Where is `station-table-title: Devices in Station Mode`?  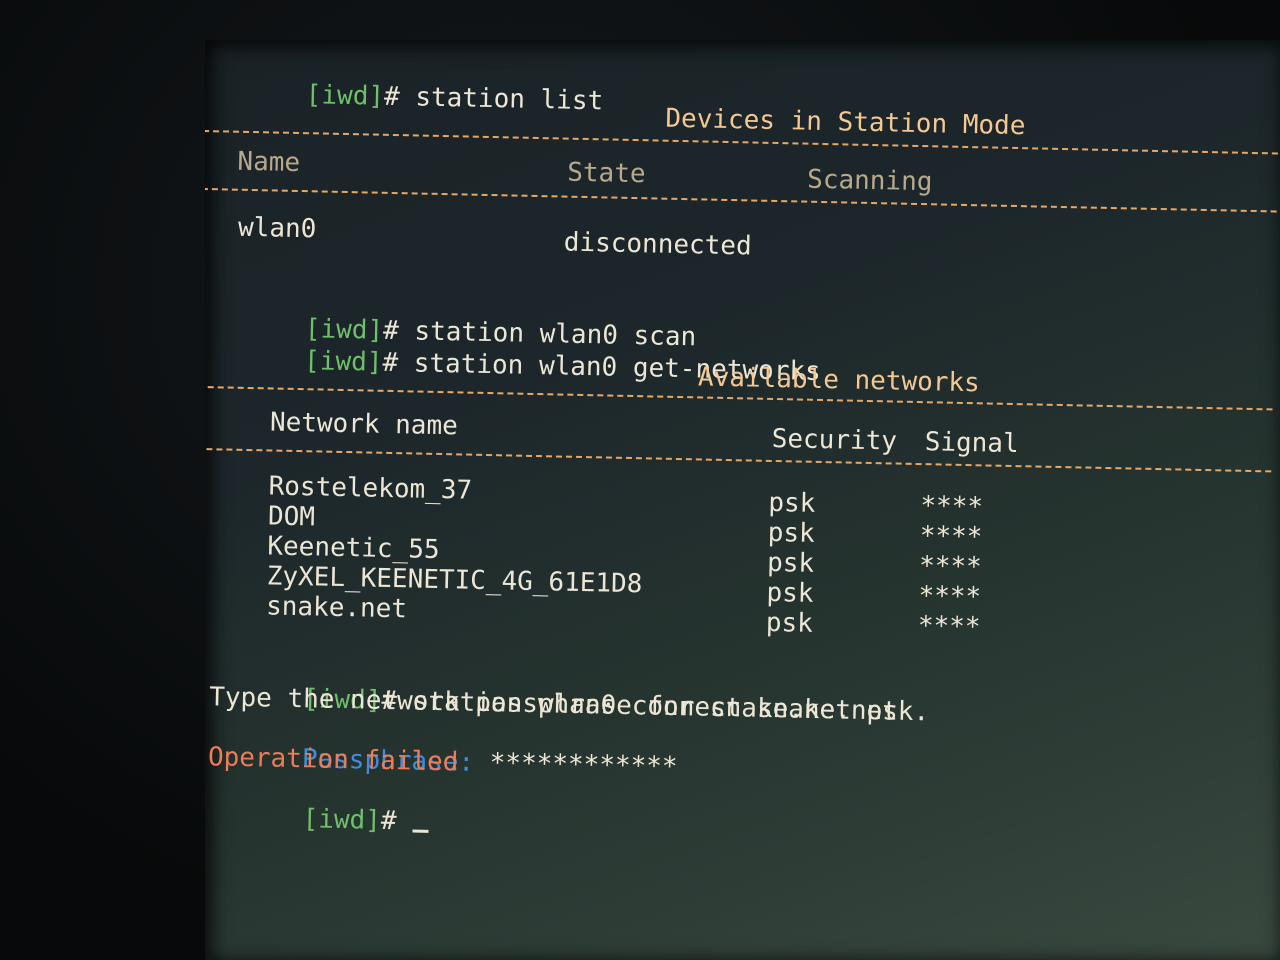 station-table-title: Devices in Station Mode is located at coordinates (845, 122).